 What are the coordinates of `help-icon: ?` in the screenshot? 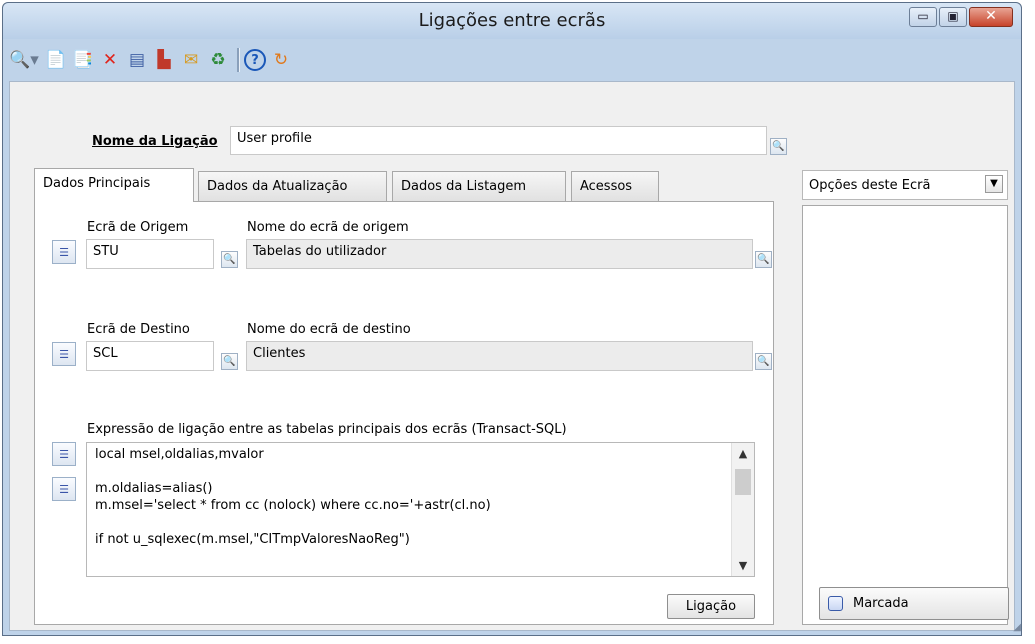 It's located at (255, 60).